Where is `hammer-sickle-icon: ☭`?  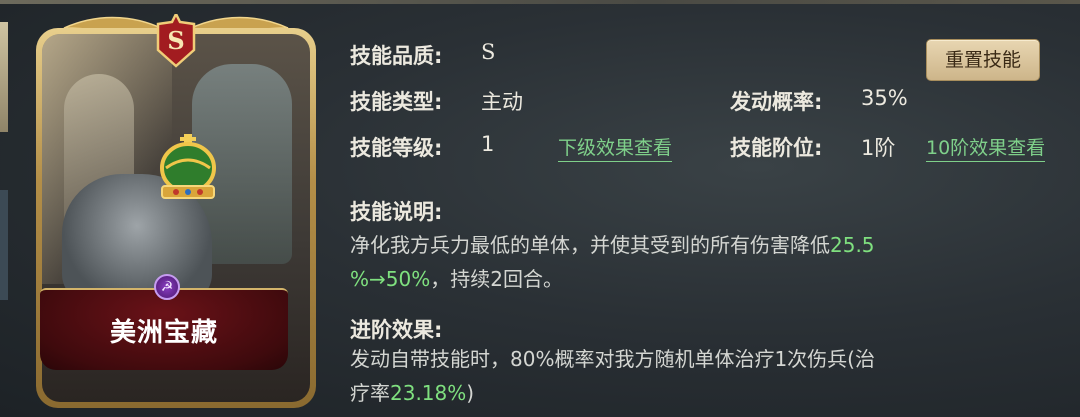
hammer-sickle-icon: ☭ is located at coordinates (167, 287).